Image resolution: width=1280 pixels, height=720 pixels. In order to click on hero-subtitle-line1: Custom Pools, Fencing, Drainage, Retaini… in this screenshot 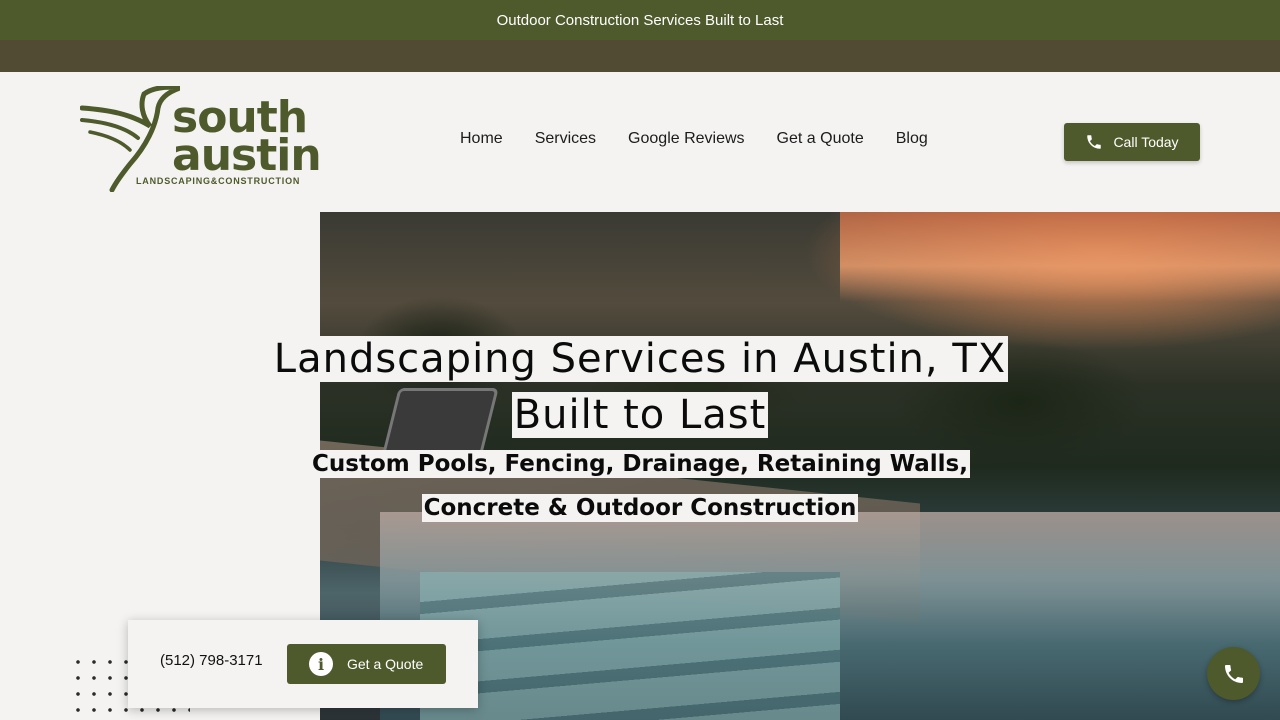, I will do `click(640, 464)`.